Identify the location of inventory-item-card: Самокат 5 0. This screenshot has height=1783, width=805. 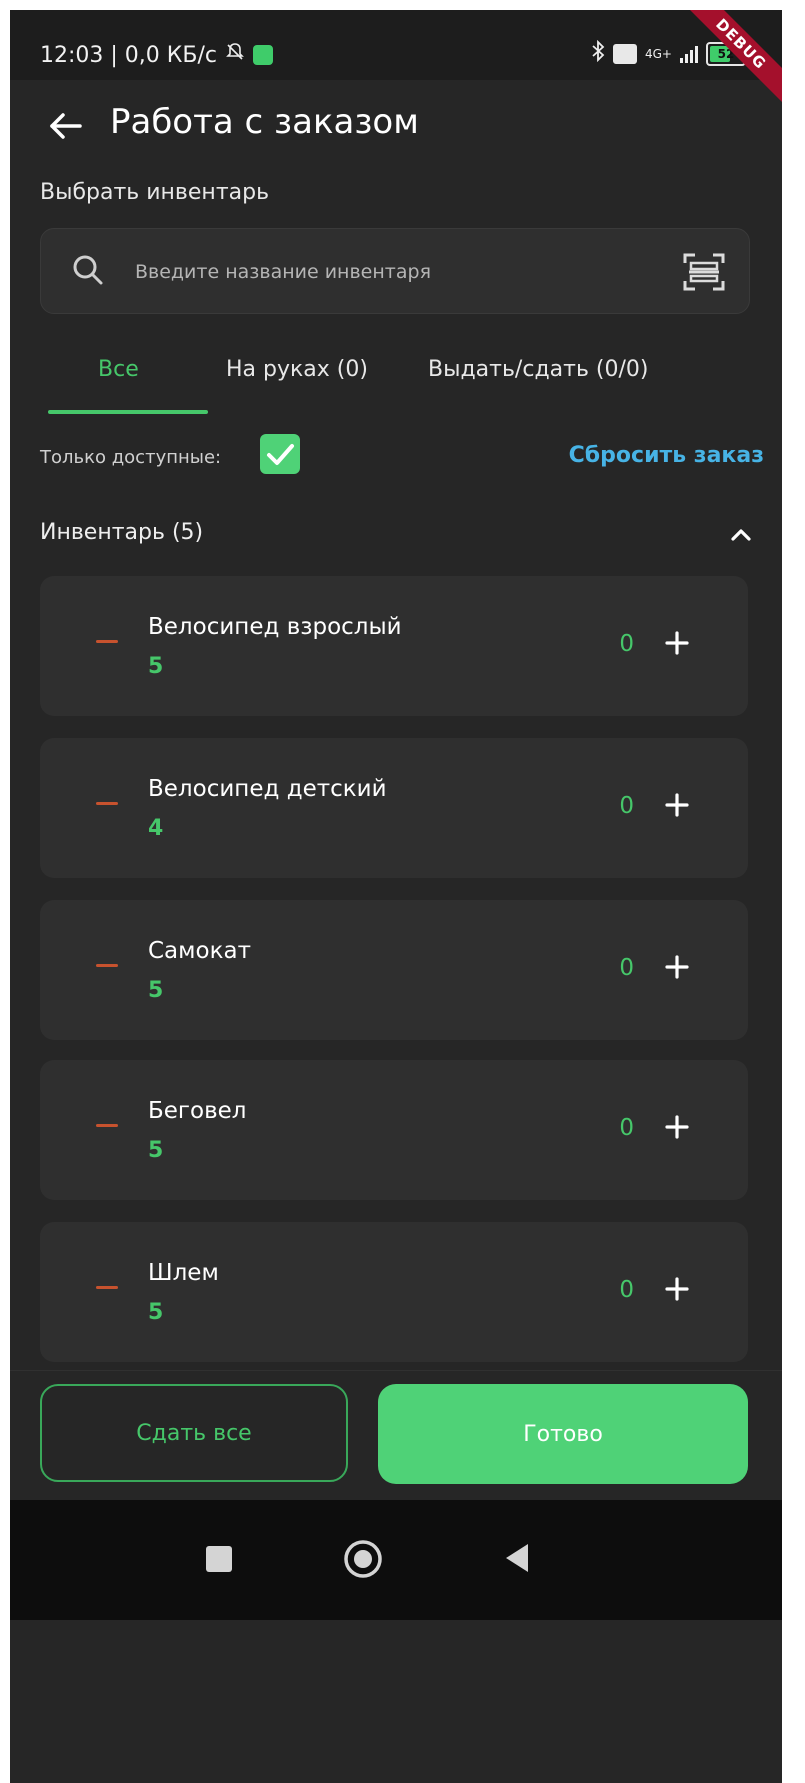
(394, 970).